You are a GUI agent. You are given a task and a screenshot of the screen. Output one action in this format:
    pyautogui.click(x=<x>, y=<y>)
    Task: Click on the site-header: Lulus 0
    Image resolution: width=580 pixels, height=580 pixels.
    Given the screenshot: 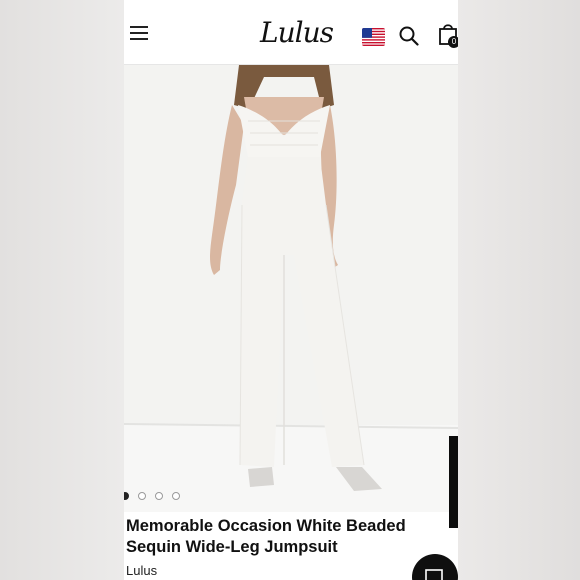 What is the action you would take?
    pyautogui.click(x=291, y=32)
    